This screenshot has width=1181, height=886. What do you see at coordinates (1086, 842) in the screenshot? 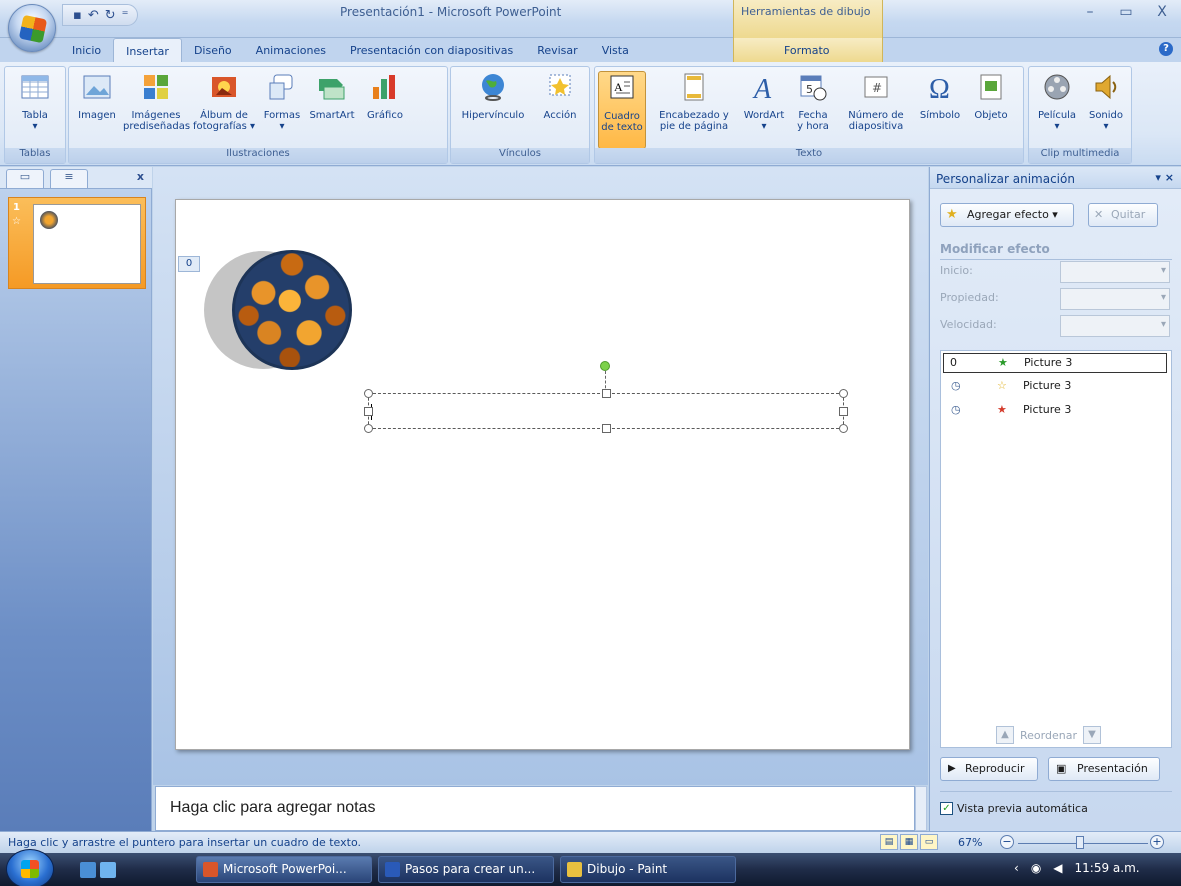
I see `zoom-slider: − +` at bounding box center [1086, 842].